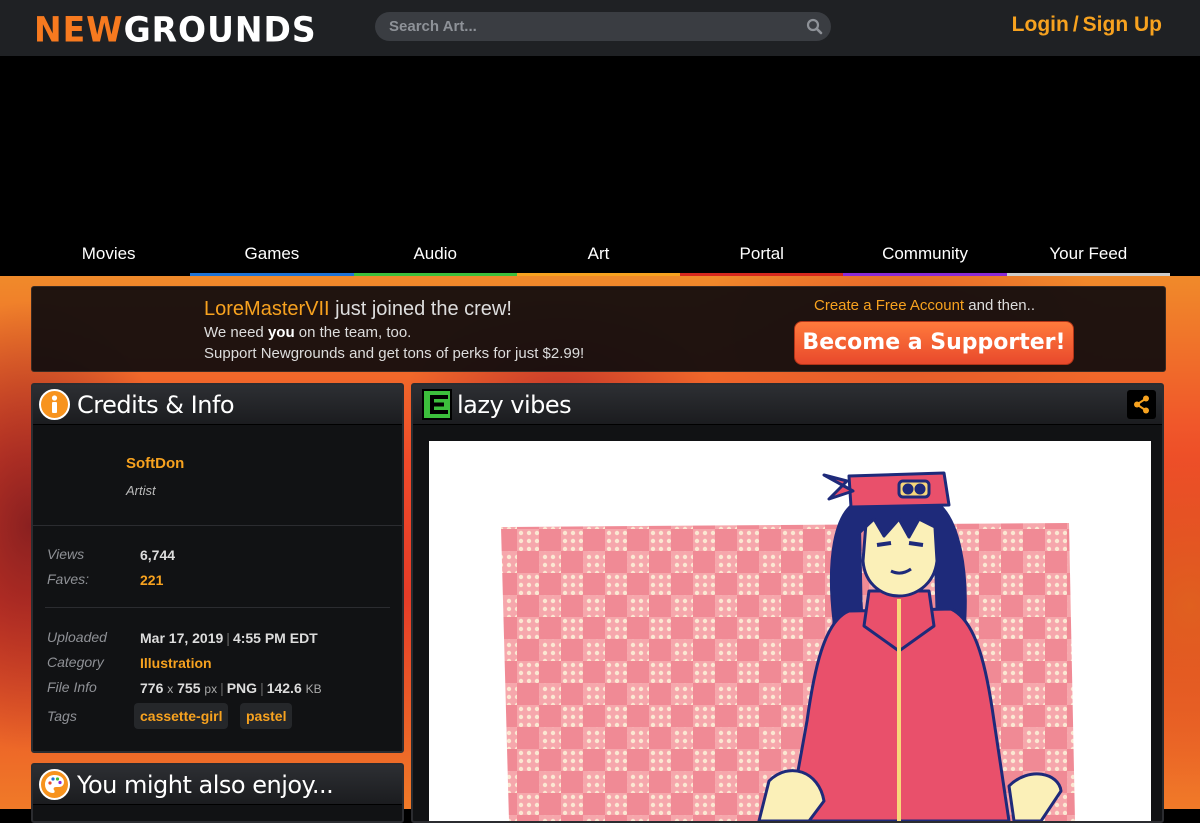 This screenshot has width=1200, height=823. What do you see at coordinates (68, 579) in the screenshot?
I see `faves-label: Faves:` at bounding box center [68, 579].